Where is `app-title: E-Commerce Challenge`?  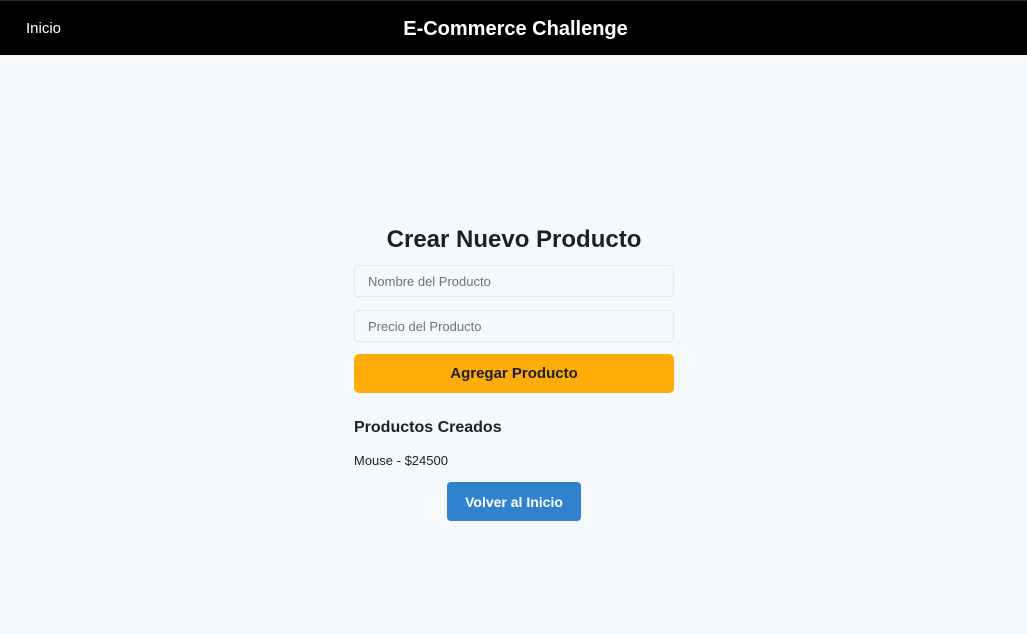
app-title: E-Commerce Challenge is located at coordinates (515, 29).